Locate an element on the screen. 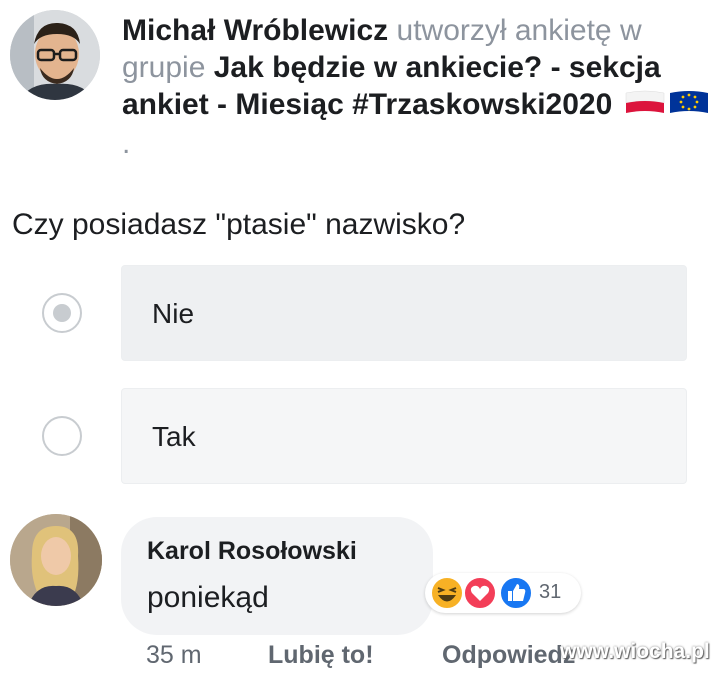  comment-author-avatar is located at coordinates (56, 560).